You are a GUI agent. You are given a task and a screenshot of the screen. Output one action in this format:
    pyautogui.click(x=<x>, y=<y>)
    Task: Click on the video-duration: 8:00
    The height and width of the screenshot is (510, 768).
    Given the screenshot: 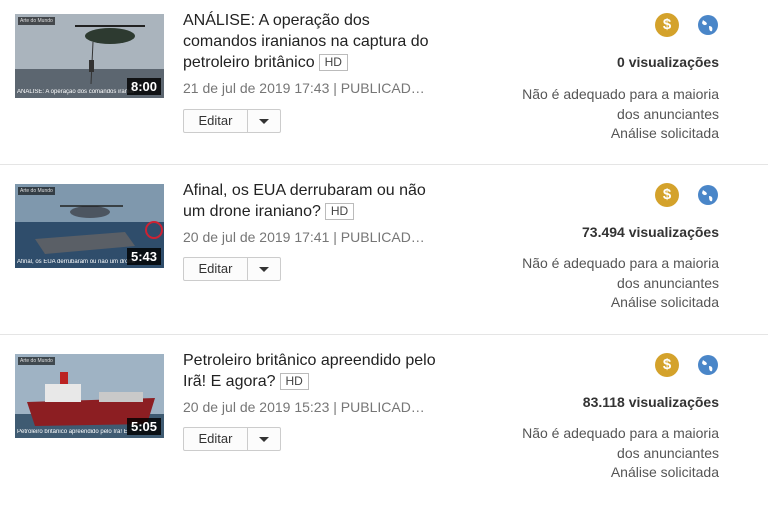 What is the action you would take?
    pyautogui.click(x=143, y=86)
    